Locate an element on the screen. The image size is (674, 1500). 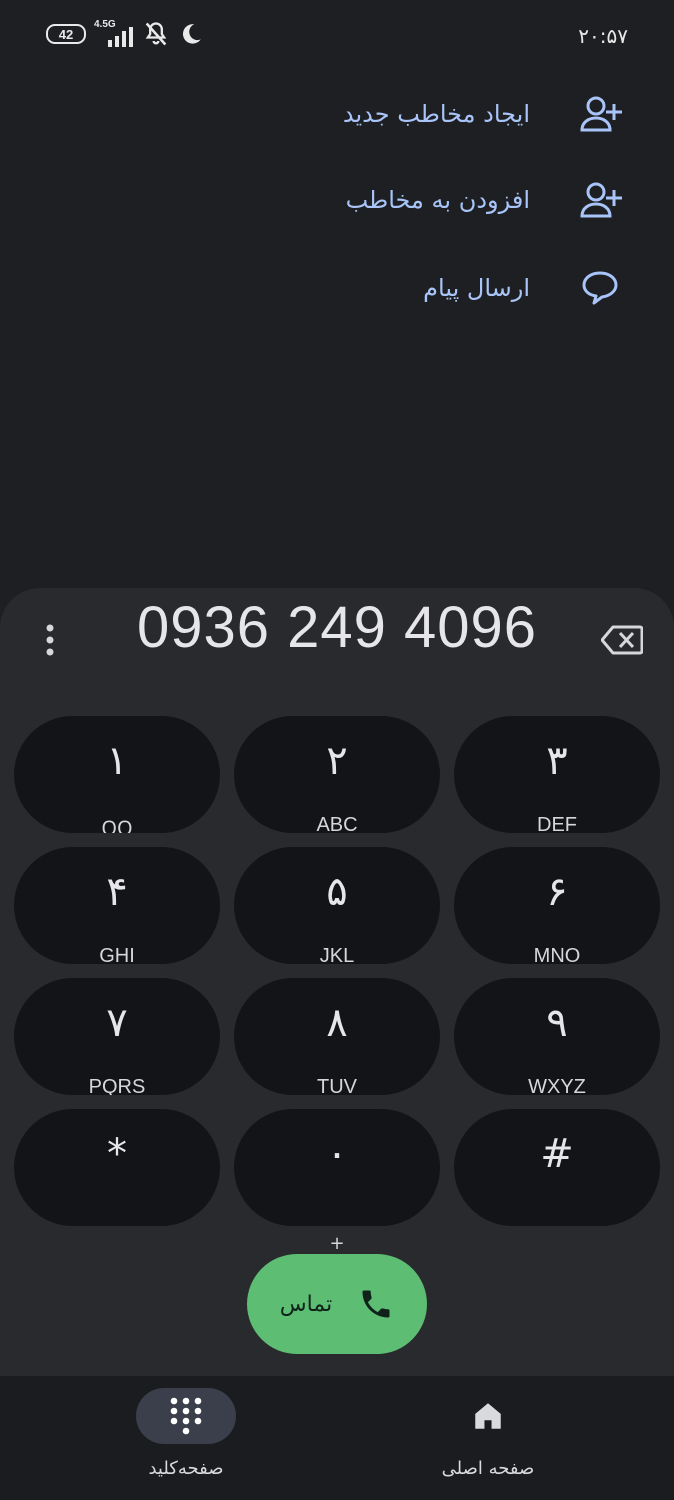
key-digit: ۴ is located at coordinates (117, 892).